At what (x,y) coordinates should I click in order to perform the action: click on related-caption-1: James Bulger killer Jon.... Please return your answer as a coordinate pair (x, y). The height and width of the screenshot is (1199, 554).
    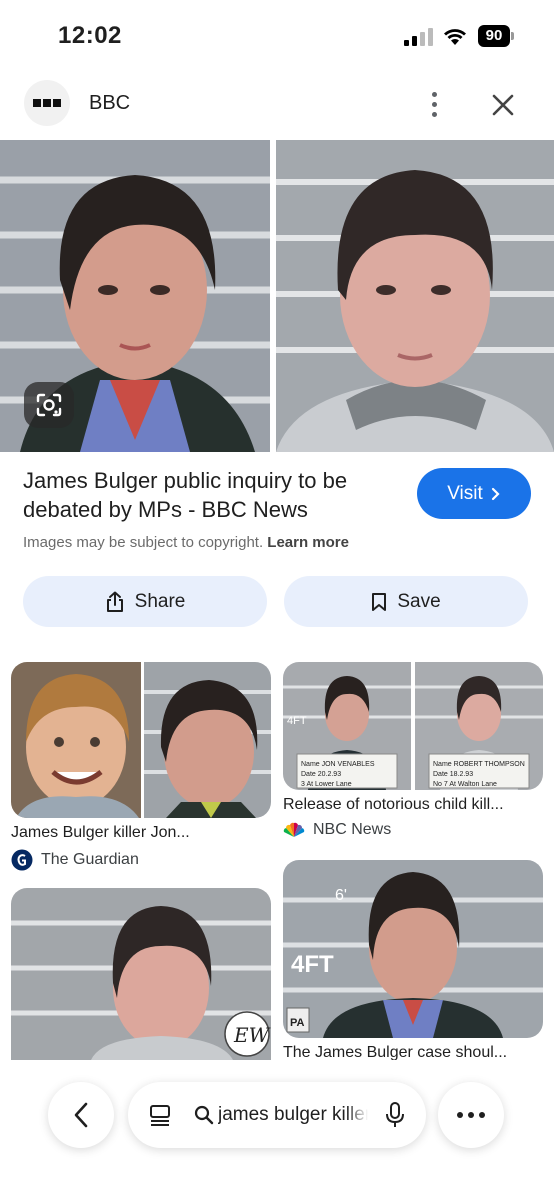
    Looking at the image, I should click on (141, 833).